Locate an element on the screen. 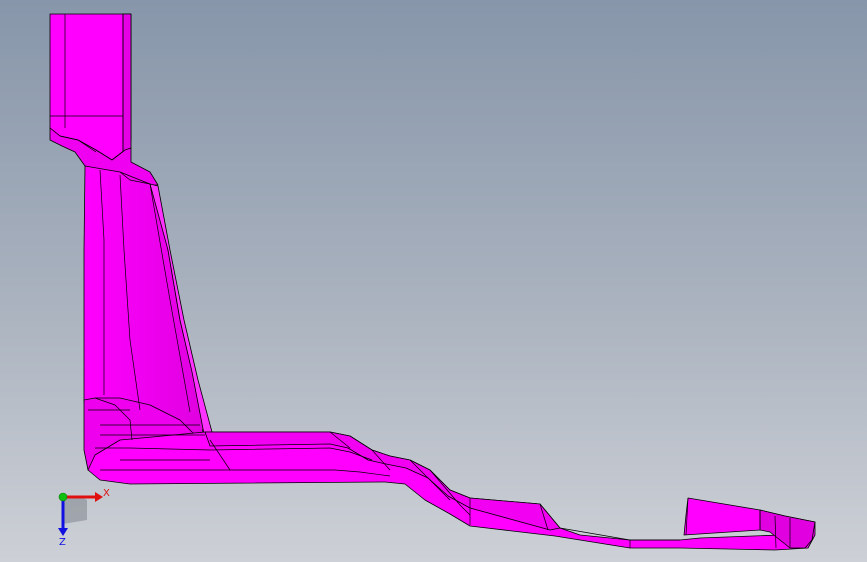 This screenshot has height=562, width=867. coordinate-triad: X Z is located at coordinates (84, 518).